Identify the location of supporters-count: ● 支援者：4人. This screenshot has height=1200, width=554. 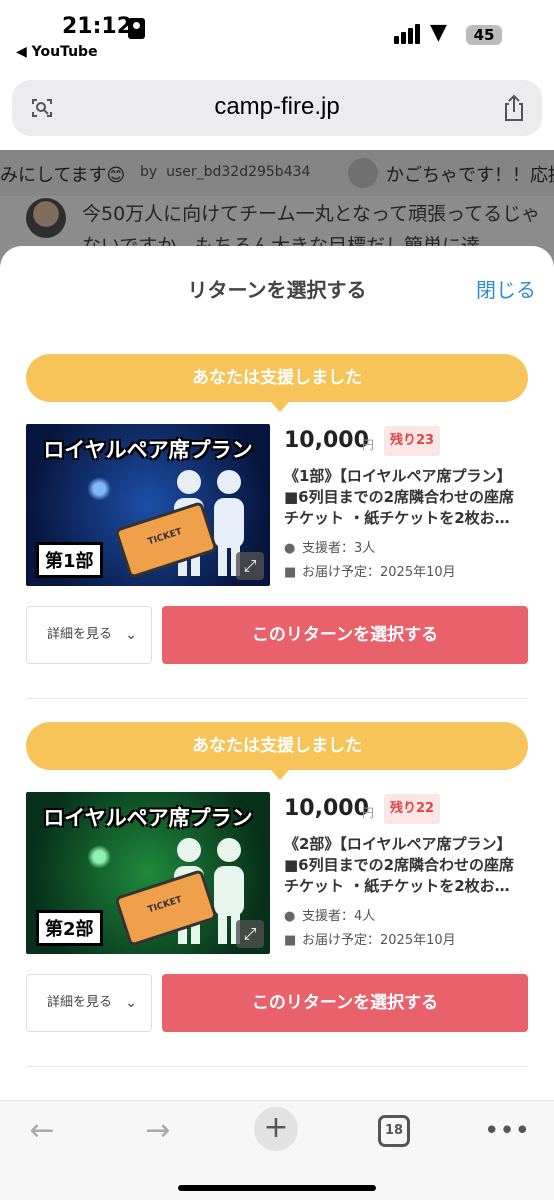
(330, 916).